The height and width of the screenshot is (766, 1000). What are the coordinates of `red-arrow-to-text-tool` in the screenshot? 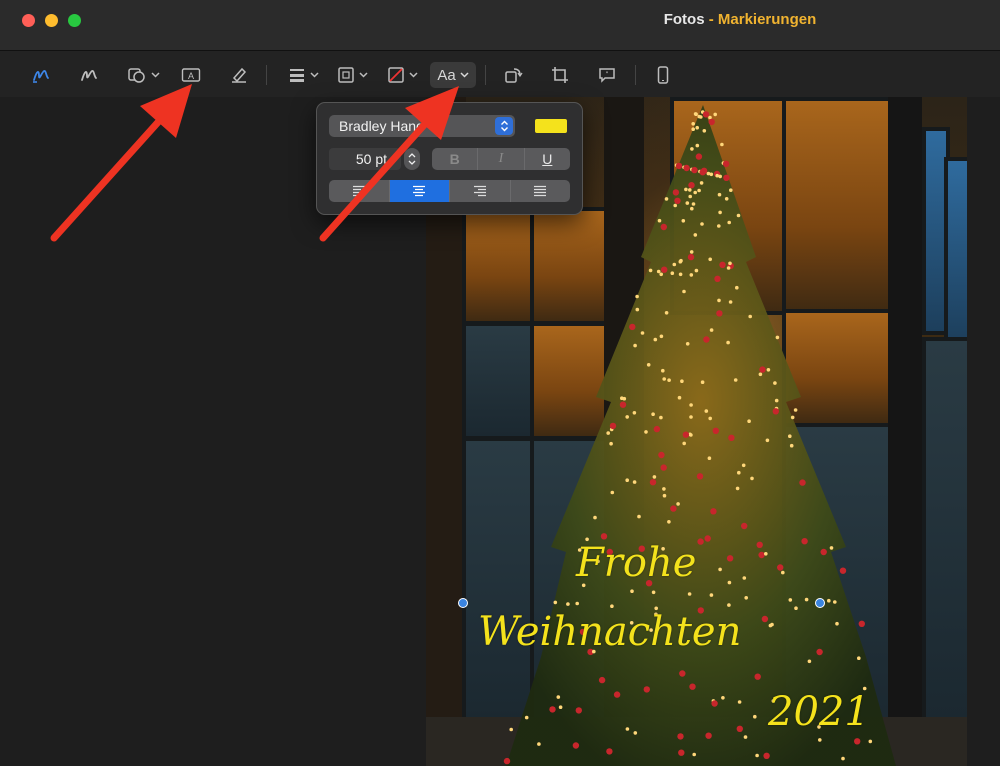 It's located at (121, 163).